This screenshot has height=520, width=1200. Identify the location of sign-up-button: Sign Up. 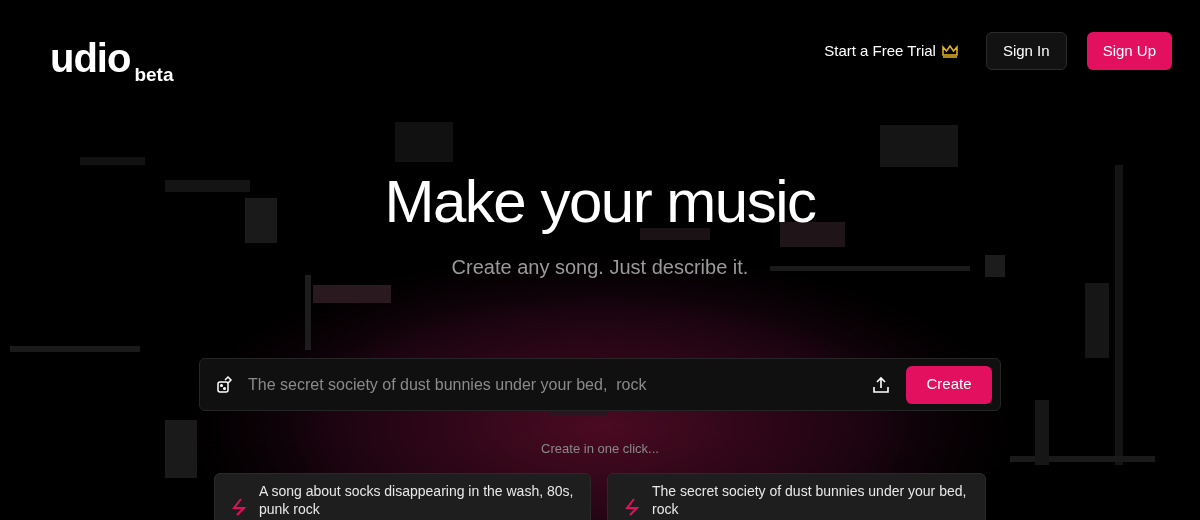
(1129, 51).